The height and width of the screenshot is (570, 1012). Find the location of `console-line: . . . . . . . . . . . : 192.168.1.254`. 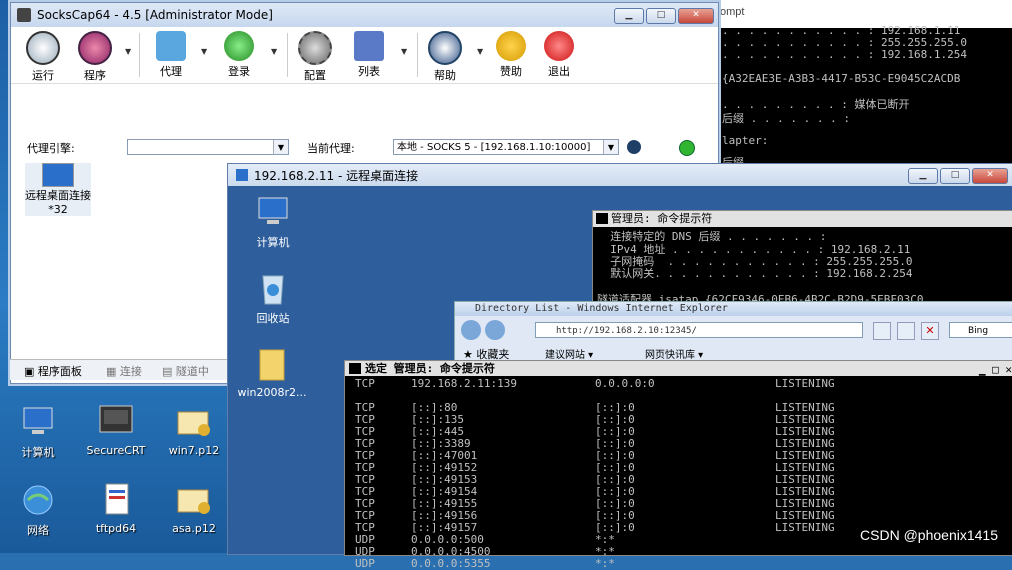

console-line: . . . . . . . . . . . : 192.168.1.254 is located at coordinates (845, 54).